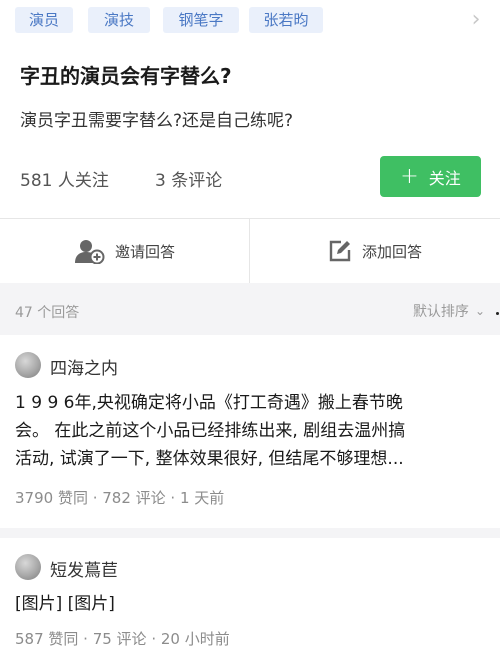 This screenshot has height=649, width=500. I want to click on chevron-down-icon: ⌄, so click(479, 311).